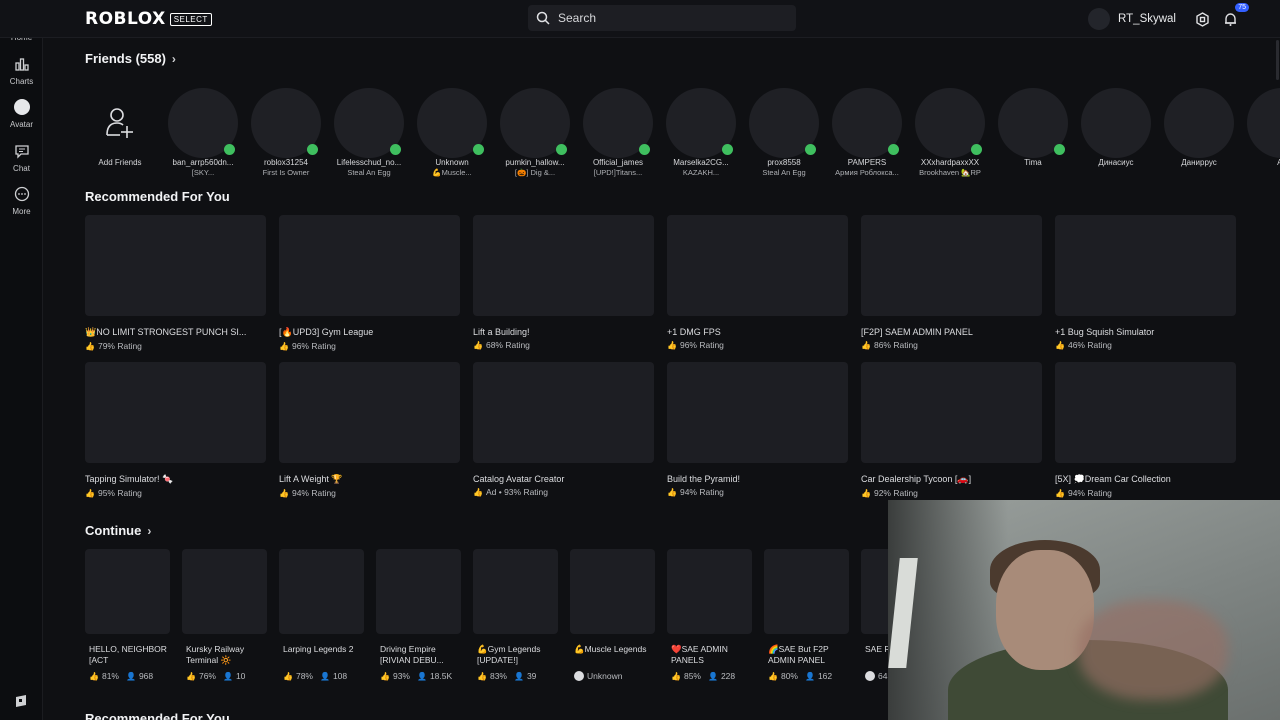 Image resolution: width=1280 pixels, height=720 pixels. I want to click on roblox-studio-icon, so click(21, 701).